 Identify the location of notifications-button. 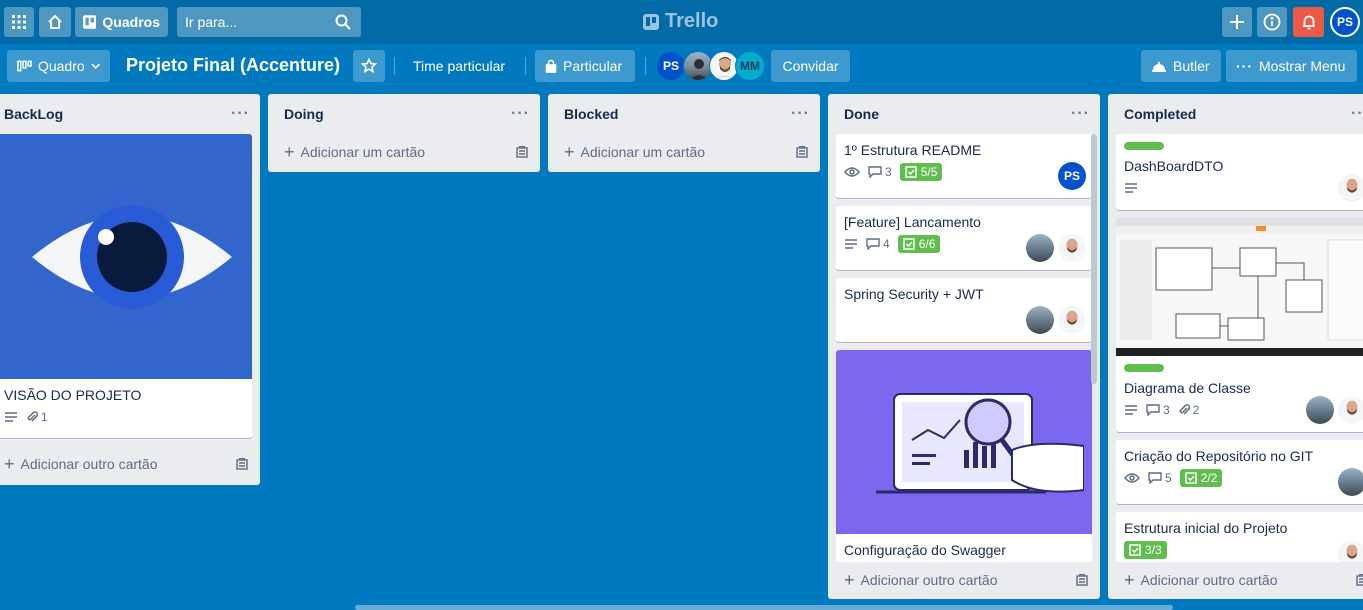
(1308, 22).